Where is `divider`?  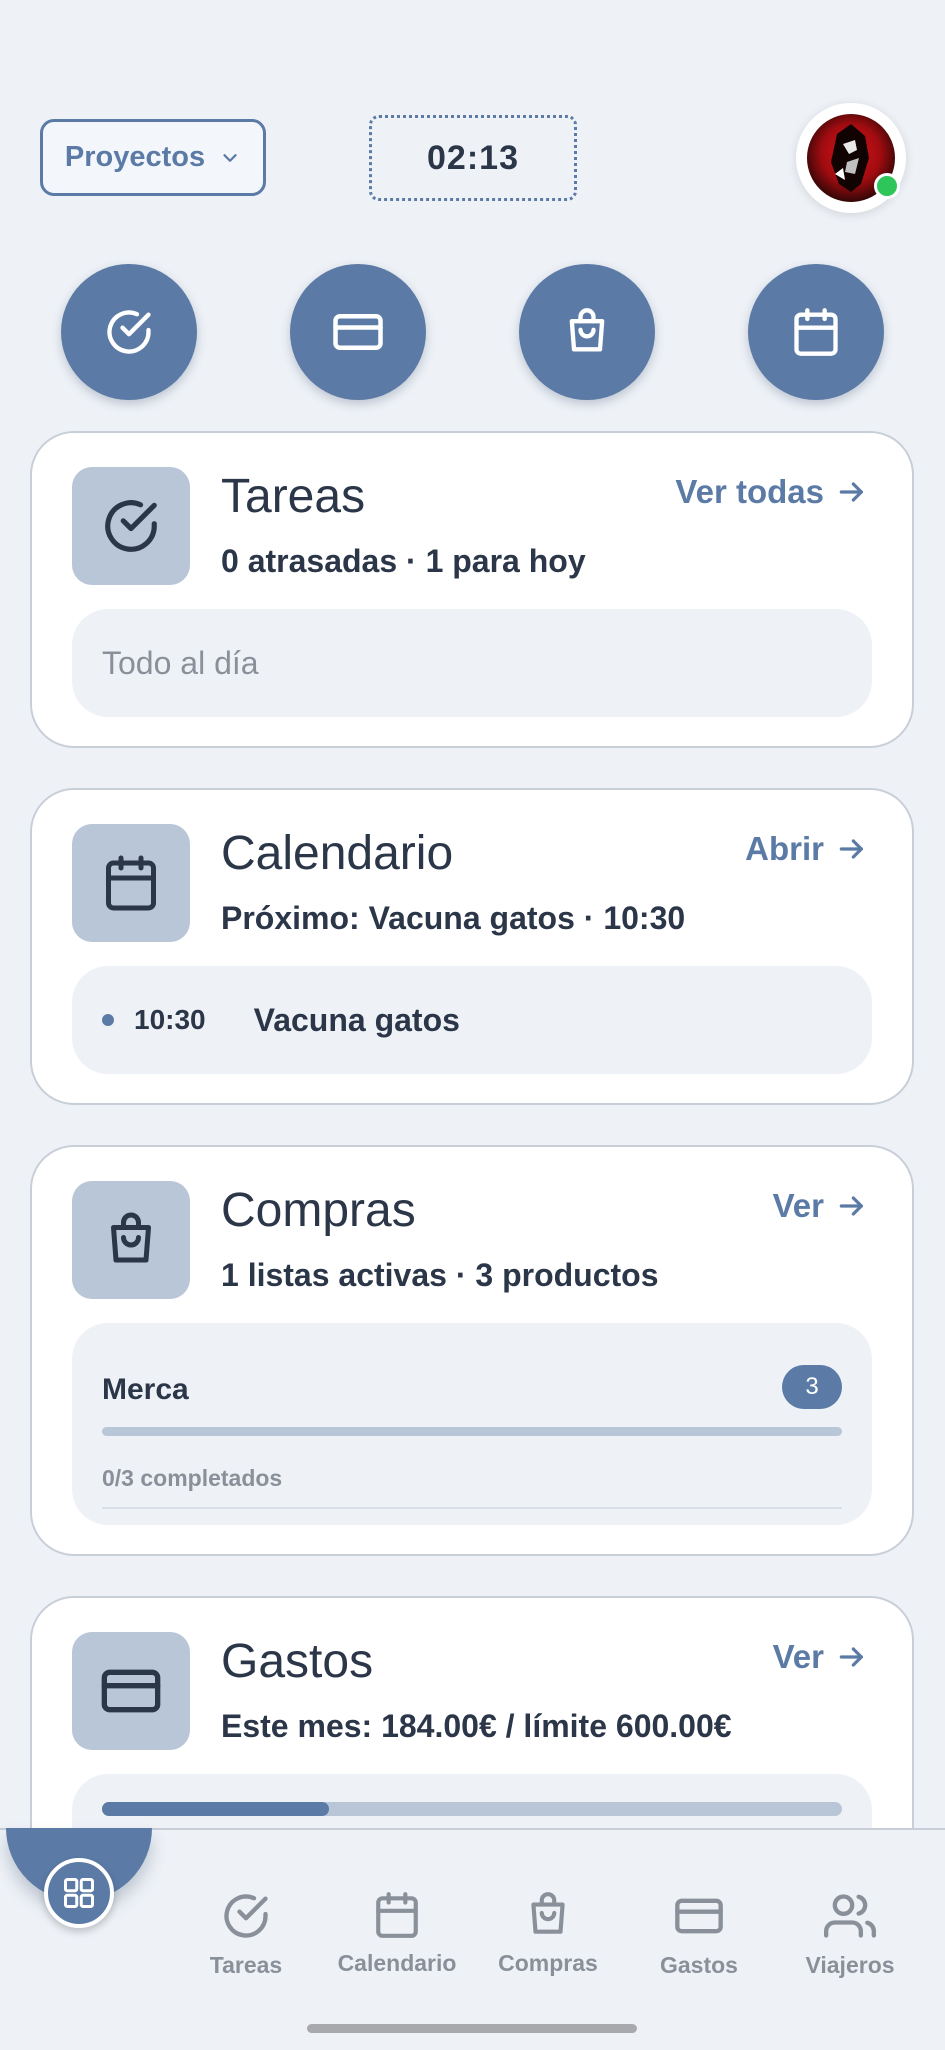
divider is located at coordinates (472, 1508).